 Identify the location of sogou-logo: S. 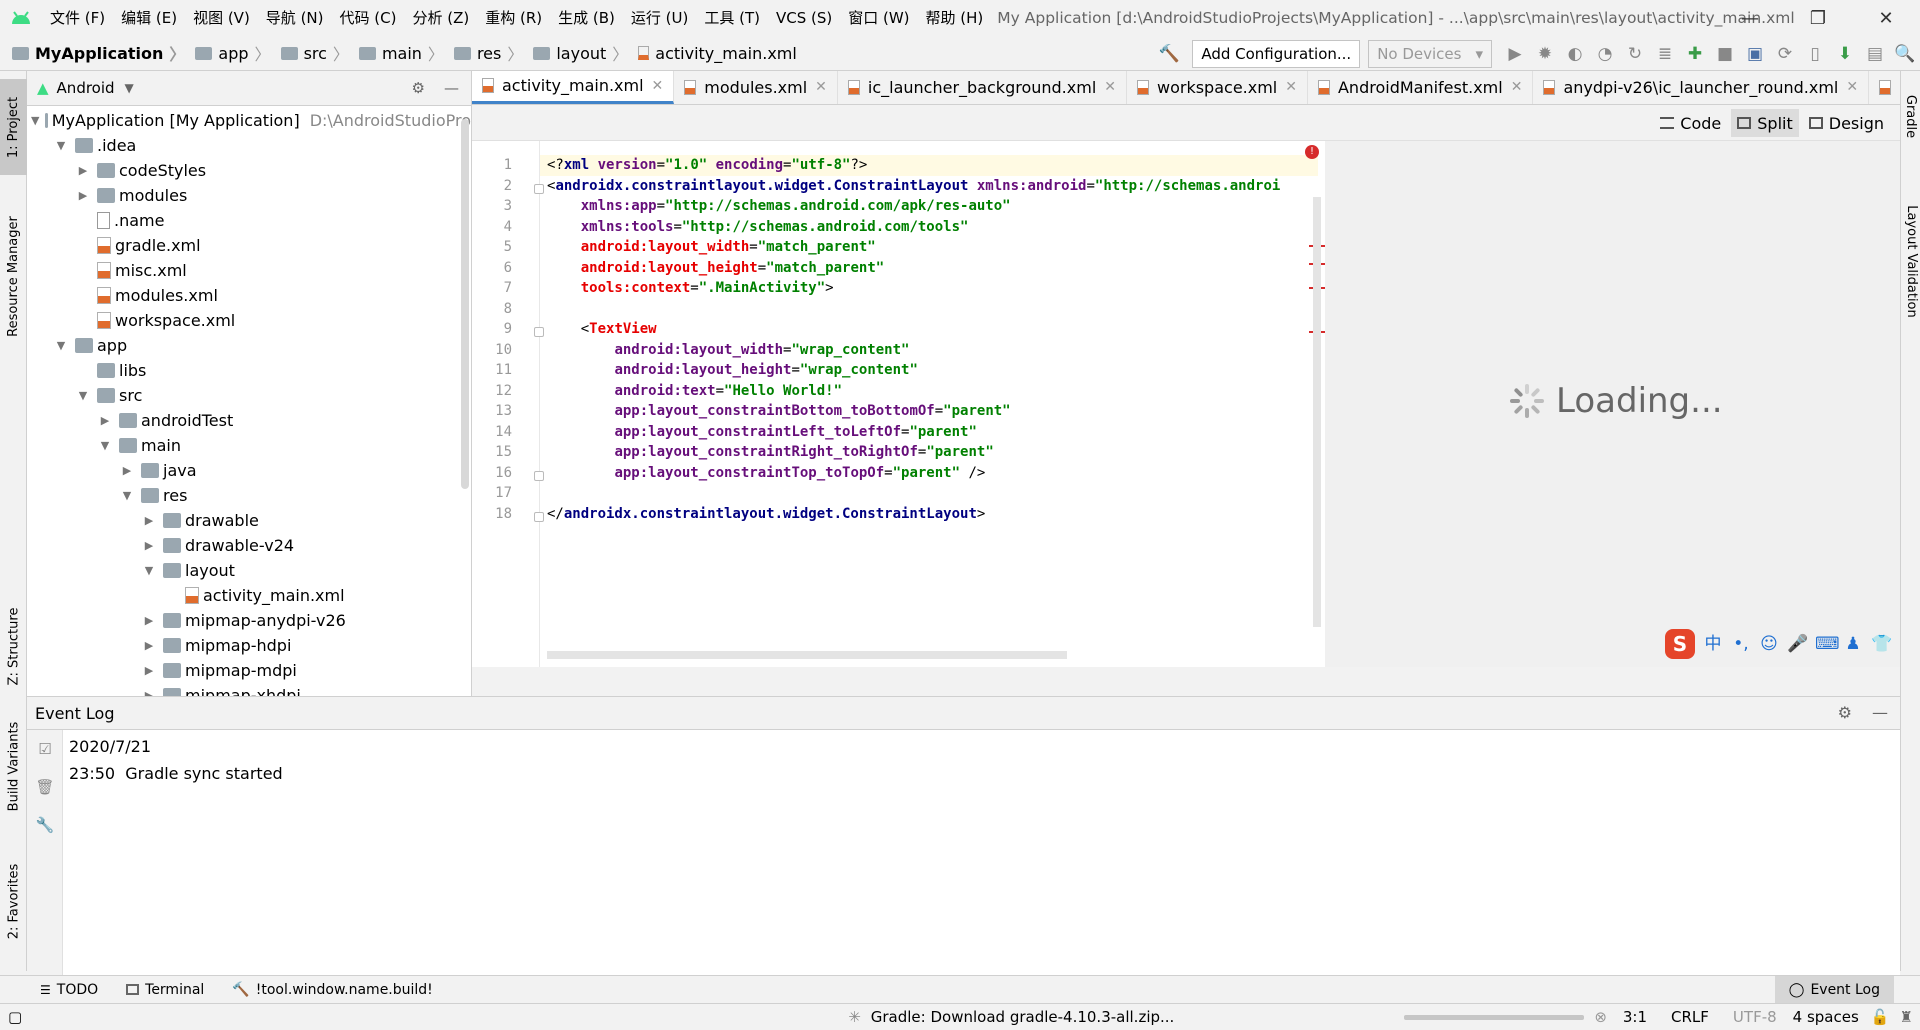
(1680, 644).